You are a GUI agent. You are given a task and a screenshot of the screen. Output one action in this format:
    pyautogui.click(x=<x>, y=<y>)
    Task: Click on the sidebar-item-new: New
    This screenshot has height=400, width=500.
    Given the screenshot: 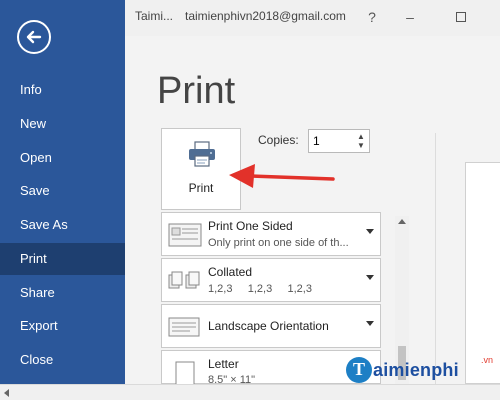 What is the action you would take?
    pyautogui.click(x=62, y=124)
    